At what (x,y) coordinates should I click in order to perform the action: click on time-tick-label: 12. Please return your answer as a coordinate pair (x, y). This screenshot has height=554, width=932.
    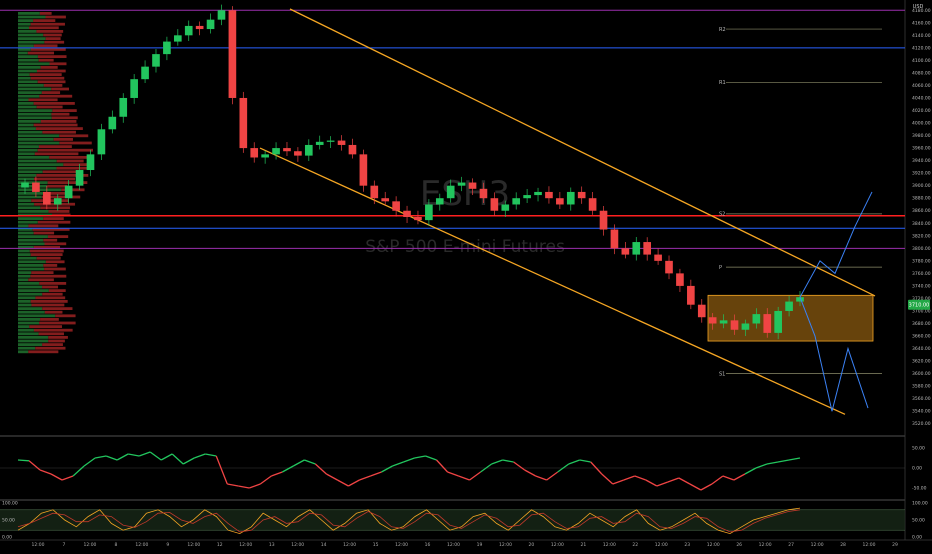
    Looking at the image, I should click on (220, 545).